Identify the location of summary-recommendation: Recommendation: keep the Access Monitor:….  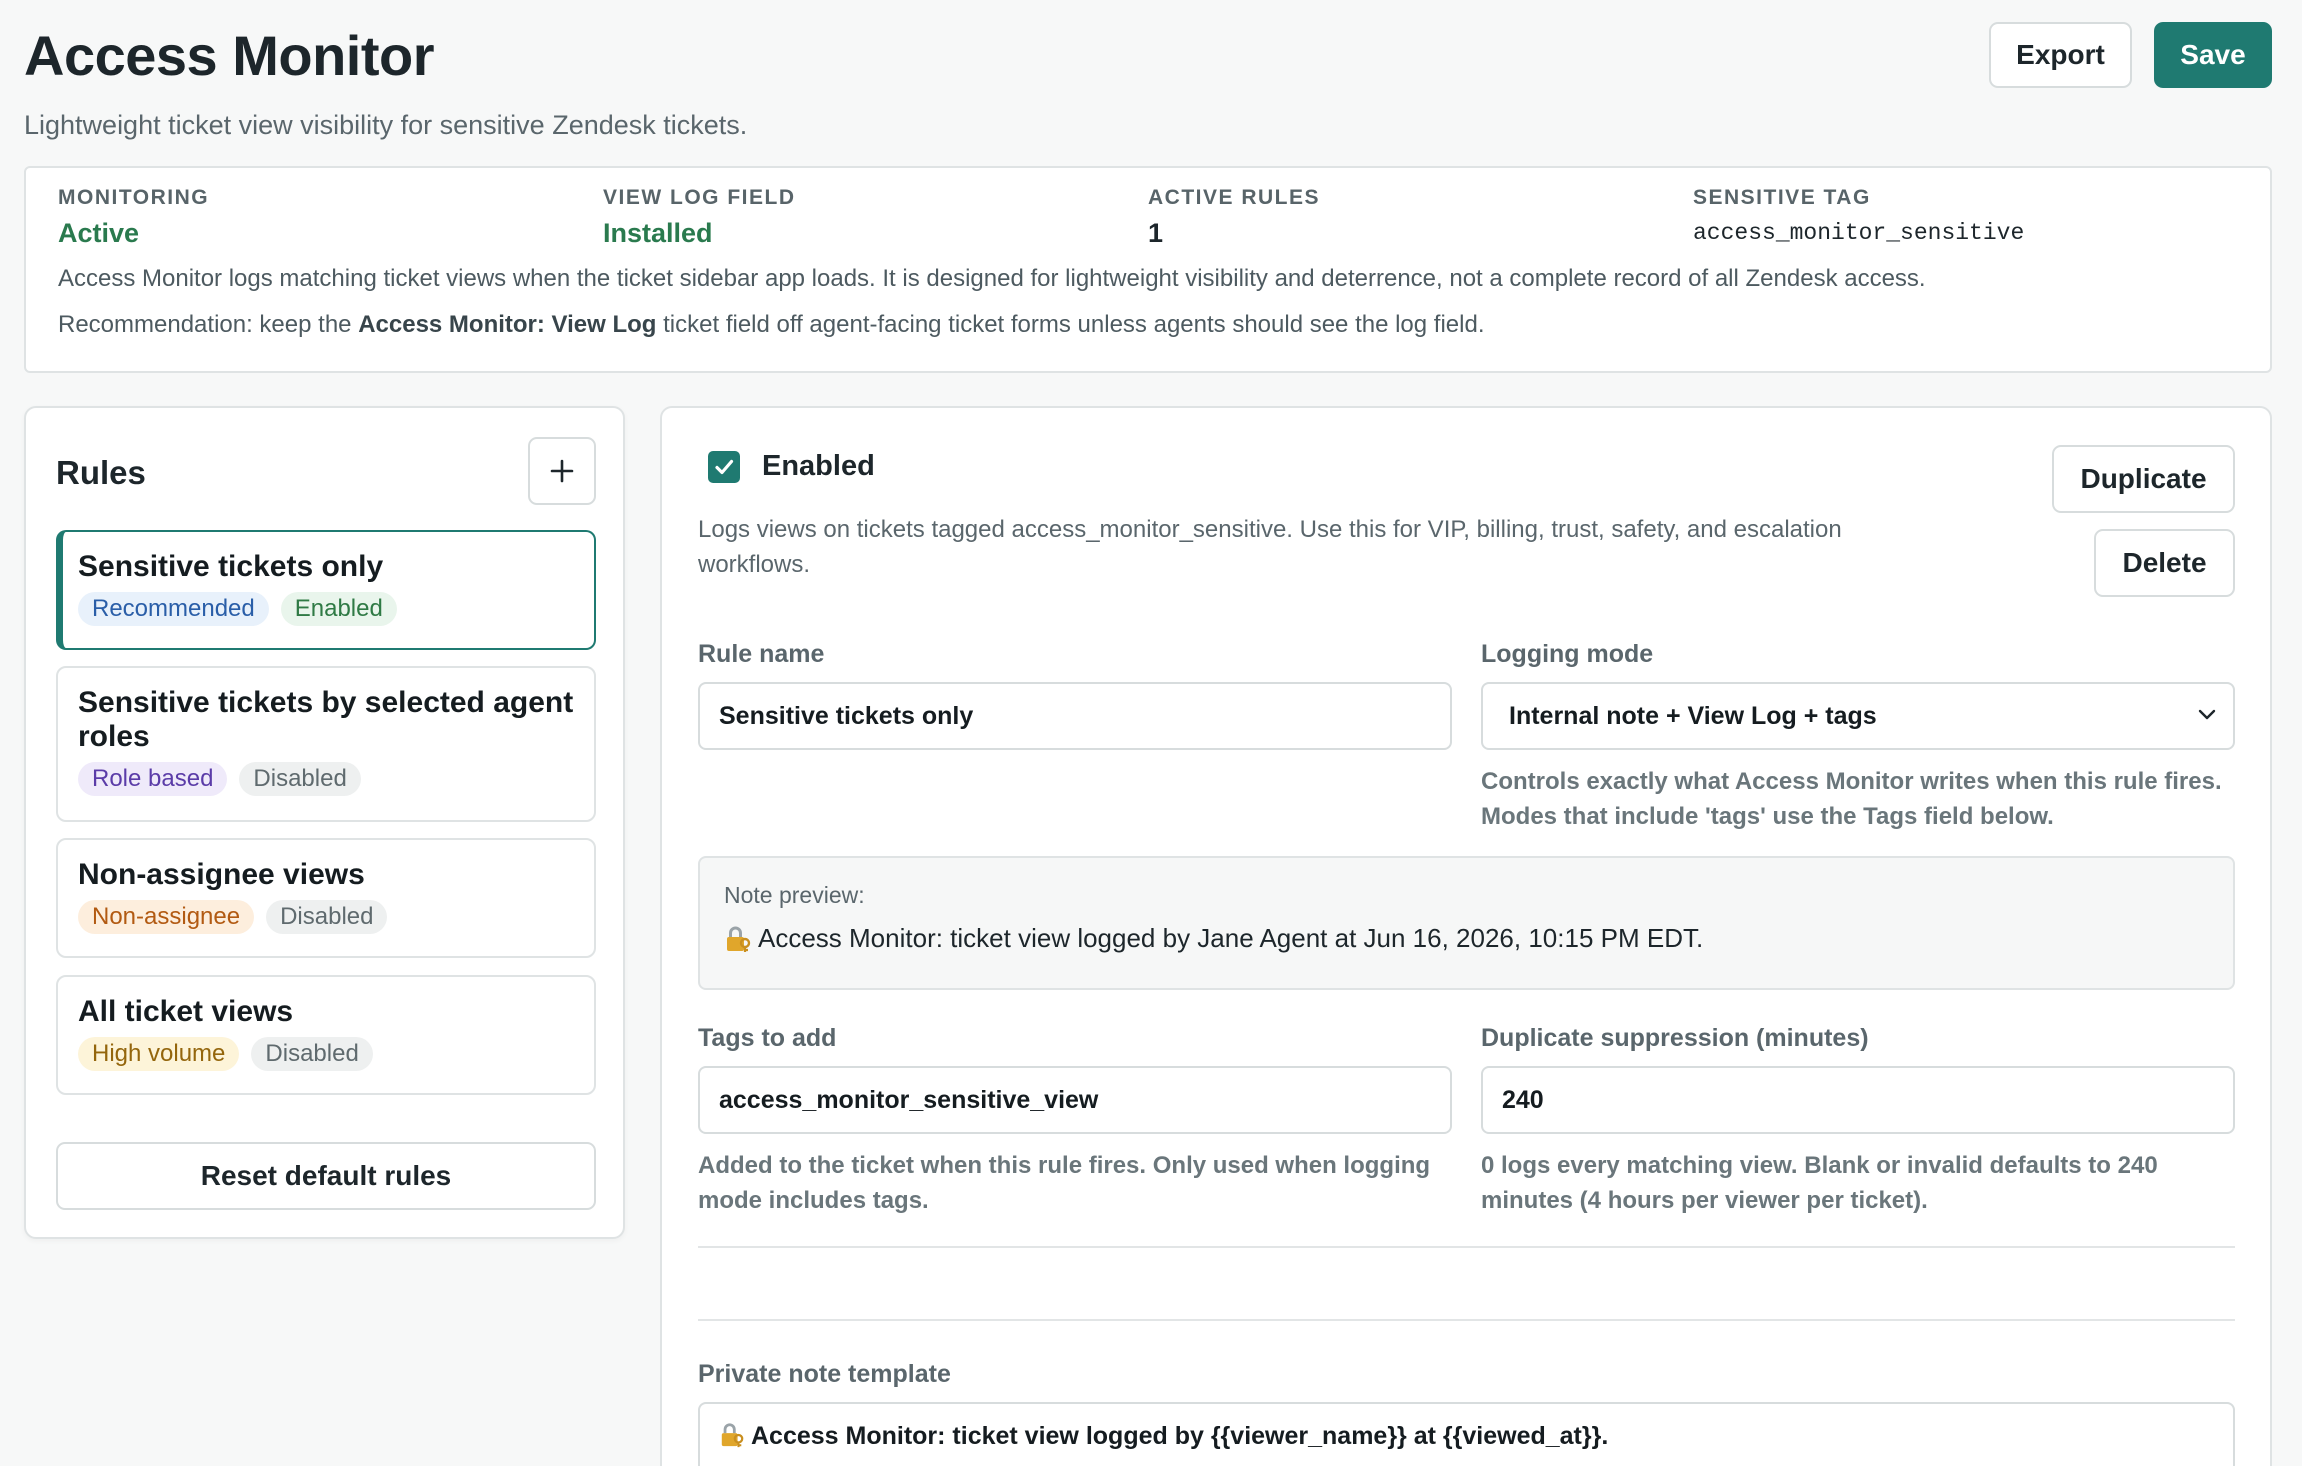
(1148, 325).